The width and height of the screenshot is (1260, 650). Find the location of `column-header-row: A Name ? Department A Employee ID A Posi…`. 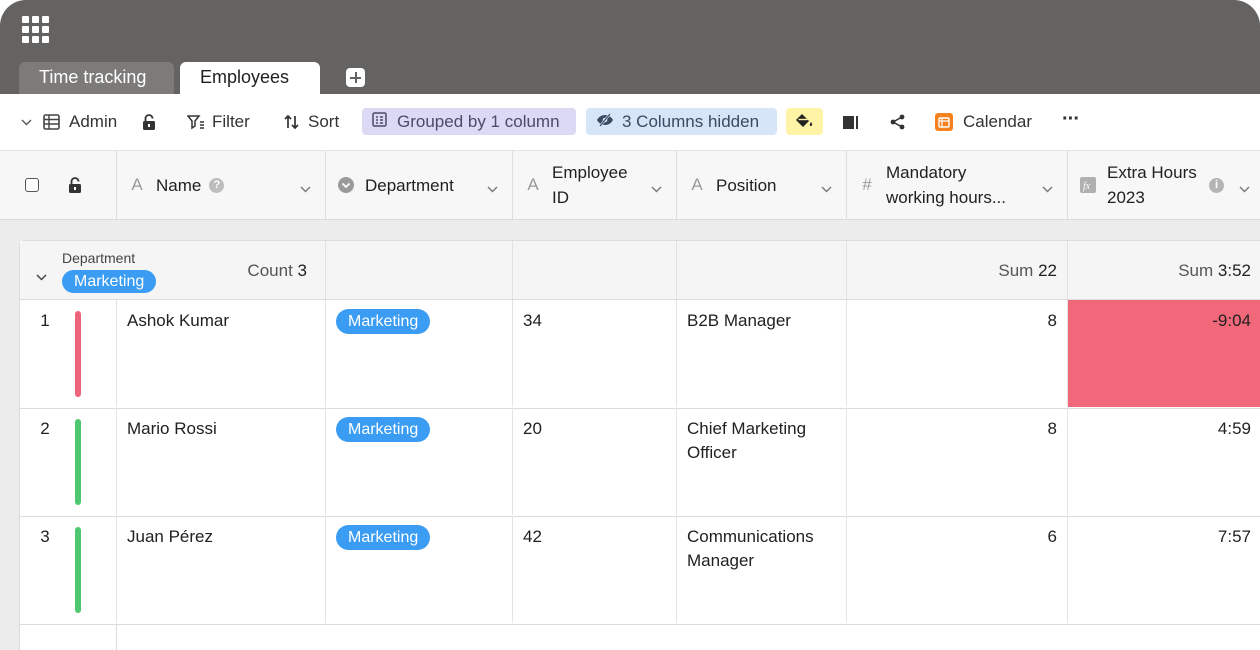

column-header-row: A Name ? Department A Employee ID A Posi… is located at coordinates (630, 185).